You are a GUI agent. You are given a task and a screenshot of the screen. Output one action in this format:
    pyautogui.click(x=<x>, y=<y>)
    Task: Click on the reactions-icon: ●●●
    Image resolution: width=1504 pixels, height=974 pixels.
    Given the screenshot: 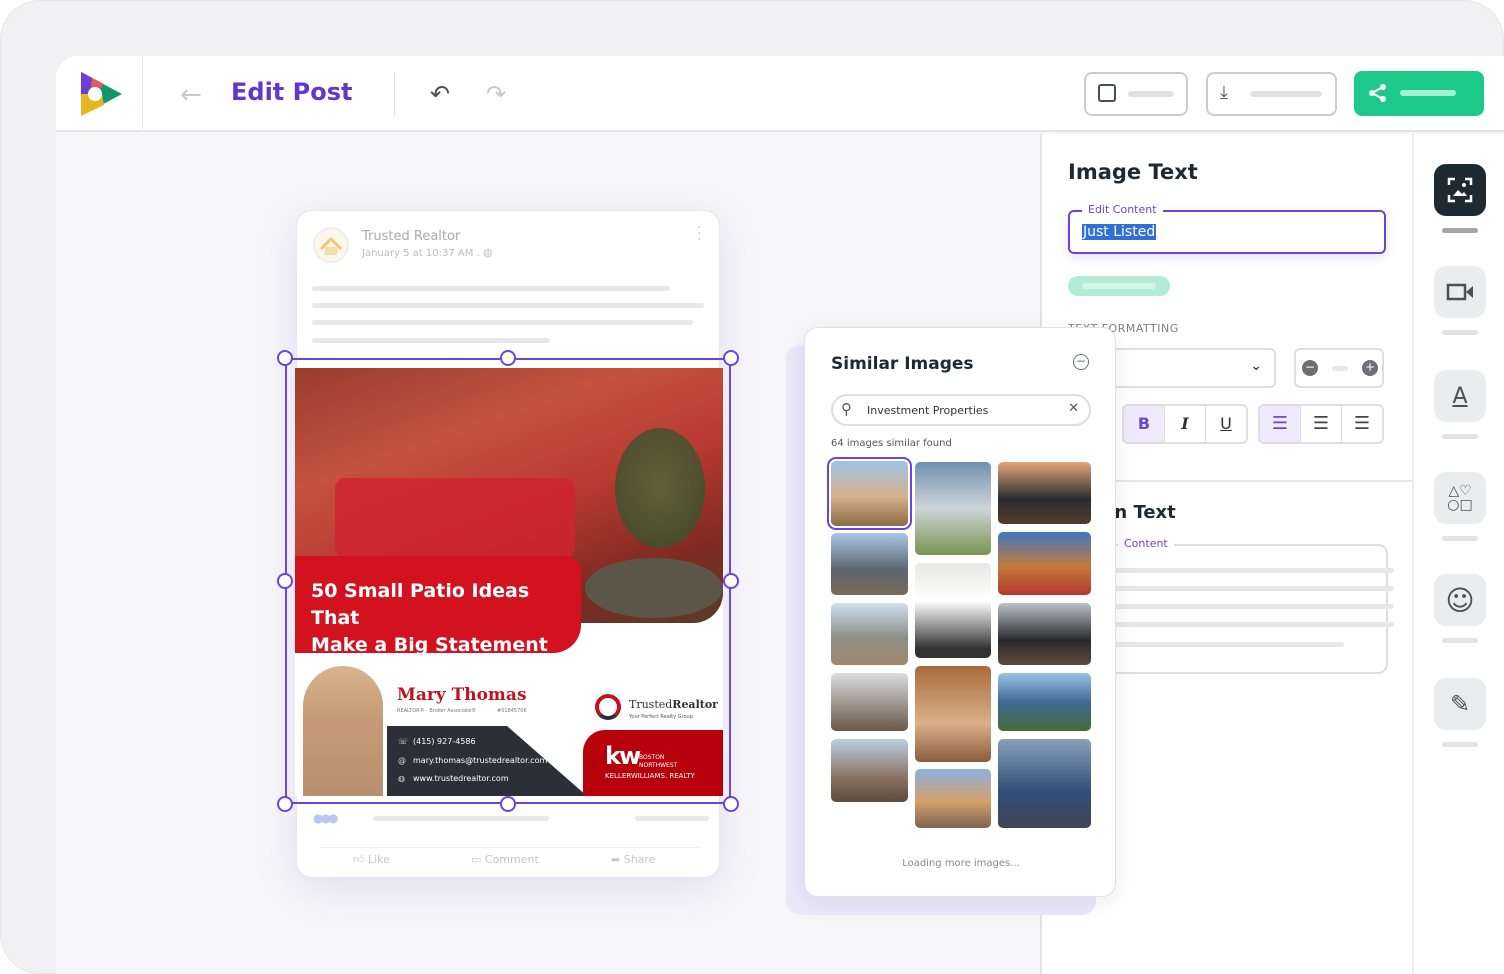 What is the action you would take?
    pyautogui.click(x=325, y=818)
    